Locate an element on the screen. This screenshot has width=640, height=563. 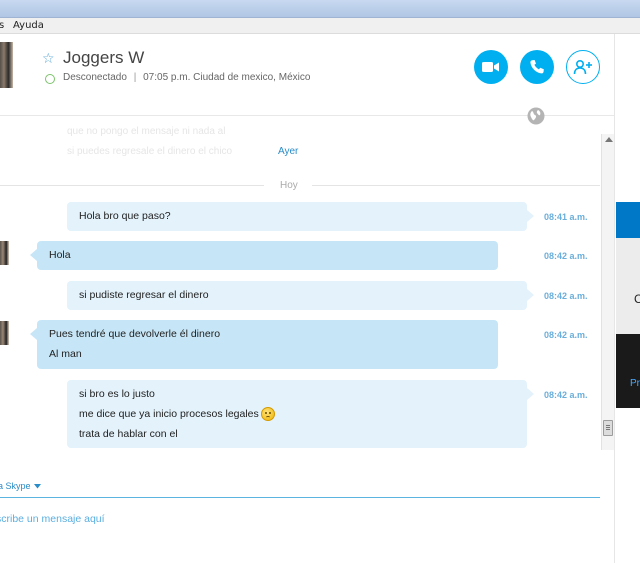
date-label-today: Hoy is located at coordinates (289, 185).